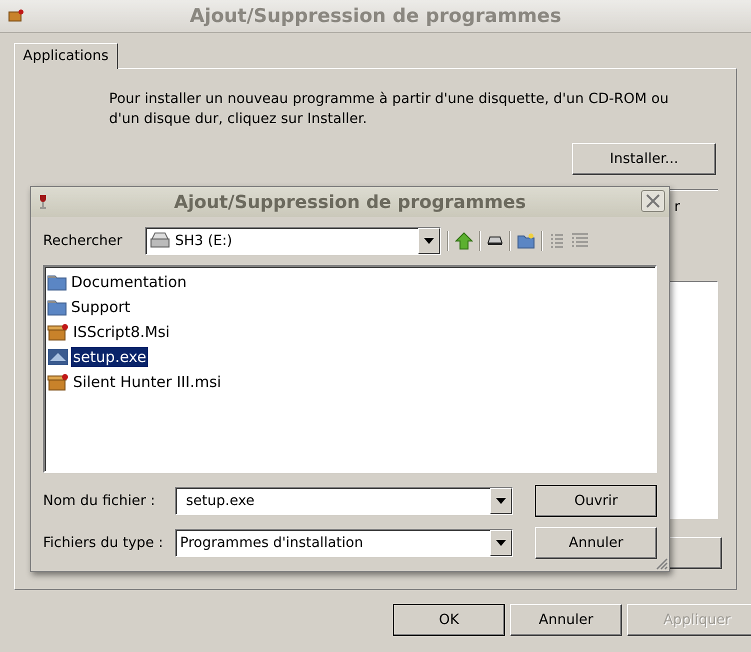 The width and height of the screenshot is (751, 652). What do you see at coordinates (526, 241) in the screenshot?
I see `new-folder-icon` at bounding box center [526, 241].